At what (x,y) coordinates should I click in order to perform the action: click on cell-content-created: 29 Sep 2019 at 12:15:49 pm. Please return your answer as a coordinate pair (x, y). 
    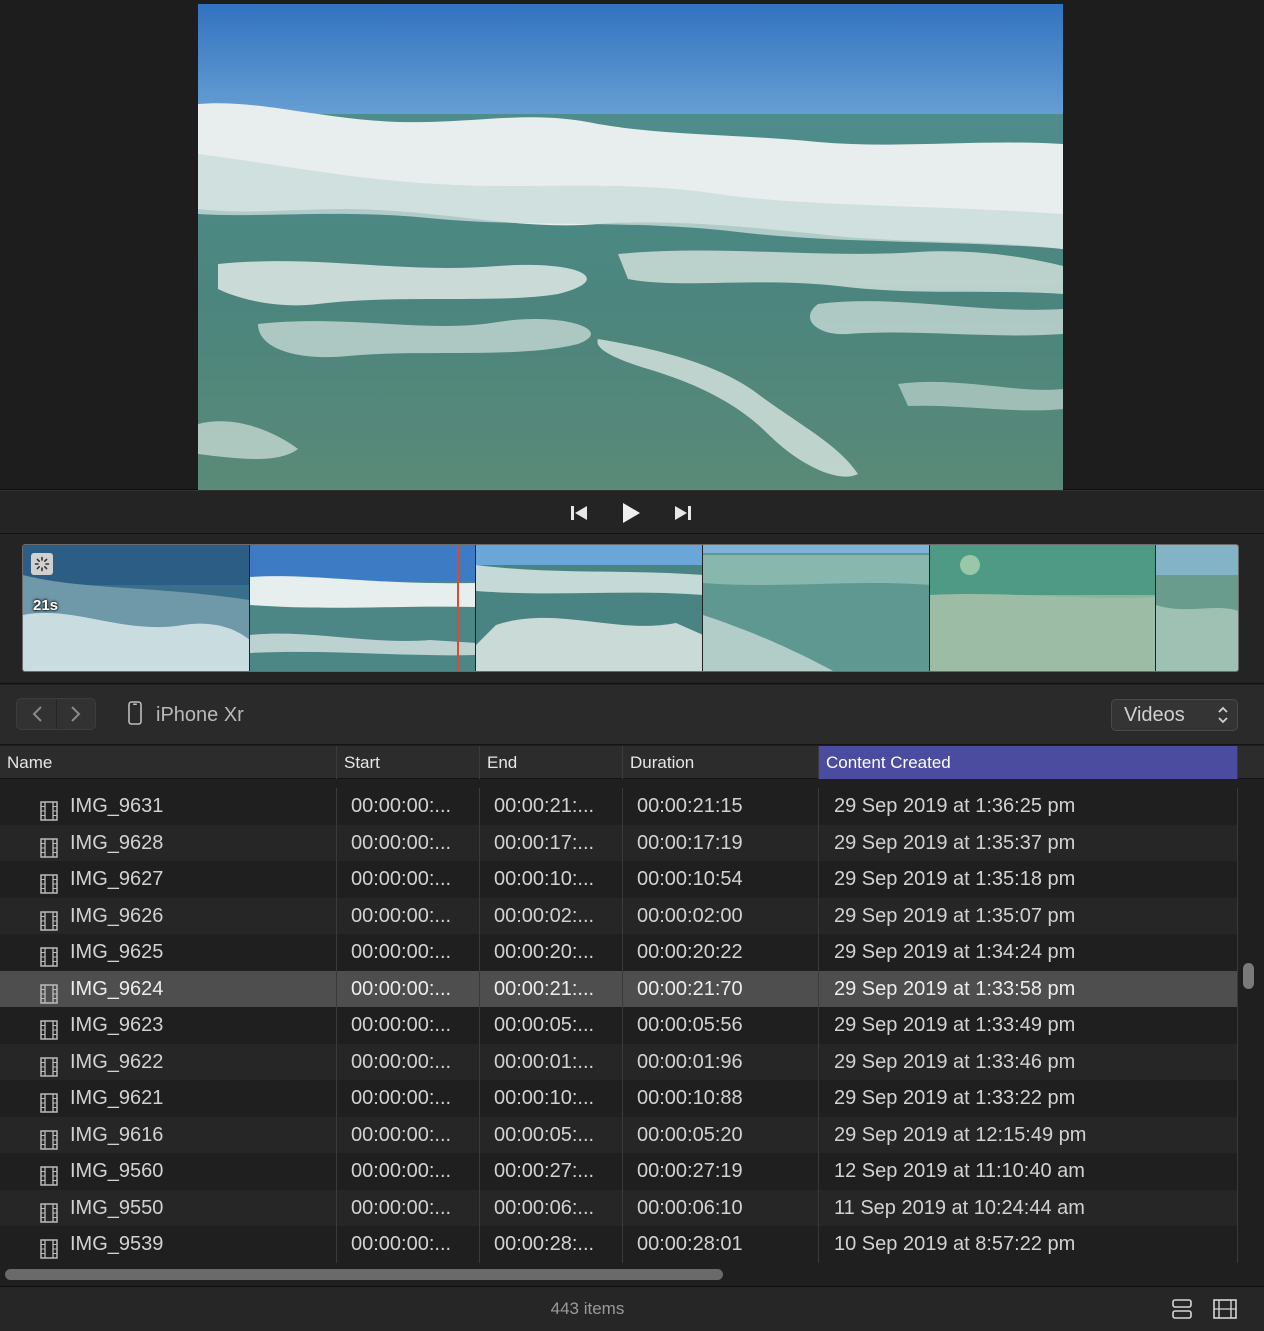
    Looking at the image, I should click on (1028, 1134).